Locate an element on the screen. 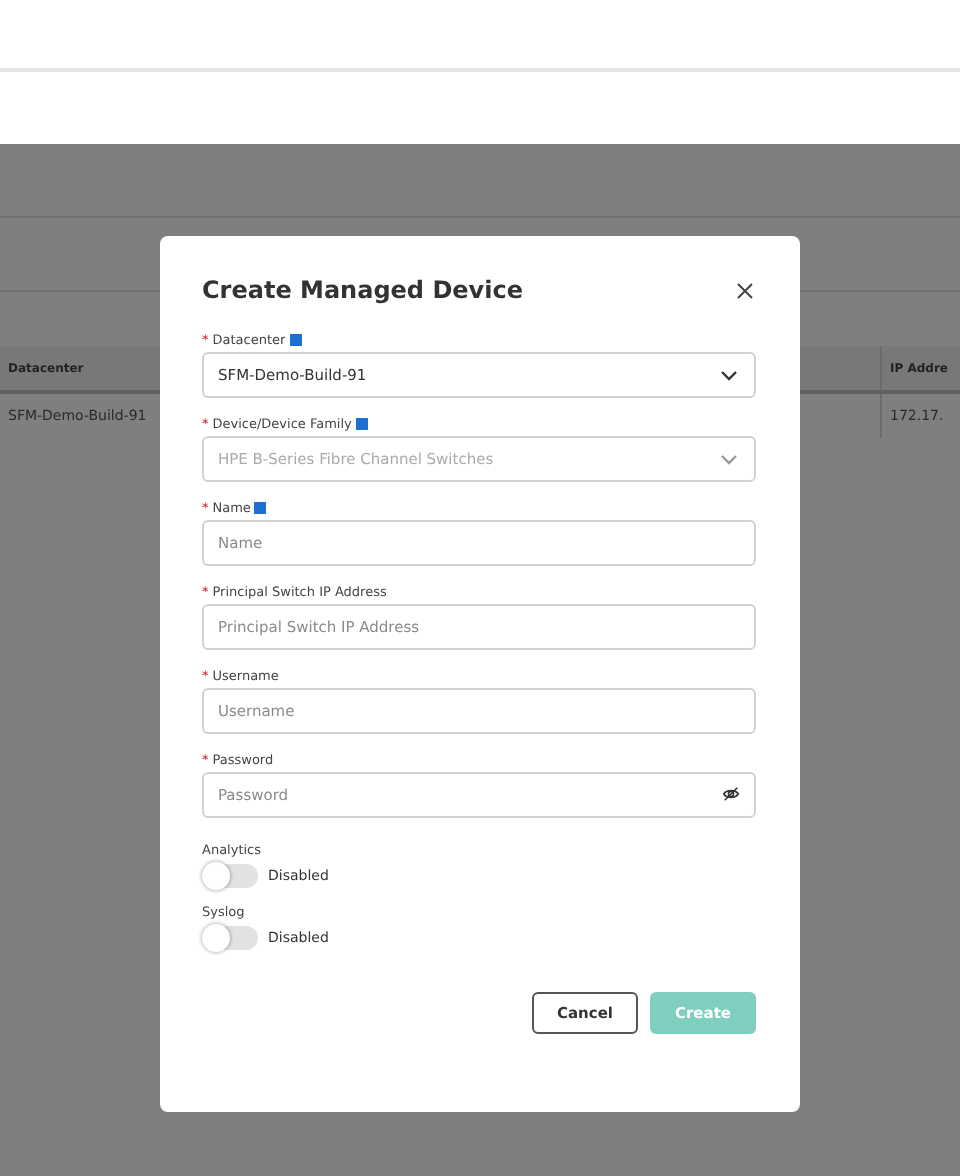 Image resolution: width=960 pixels, height=1176 pixels. close-button is located at coordinates (744, 290).